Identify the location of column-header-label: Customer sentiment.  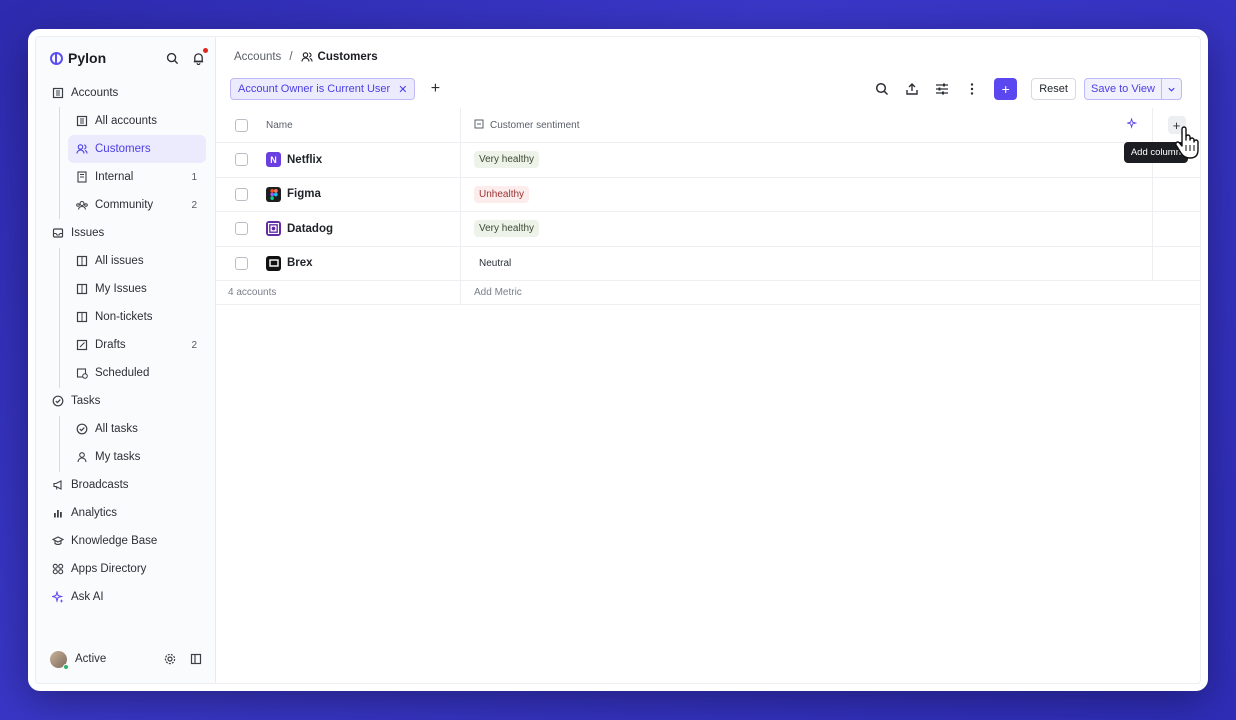
(535, 125).